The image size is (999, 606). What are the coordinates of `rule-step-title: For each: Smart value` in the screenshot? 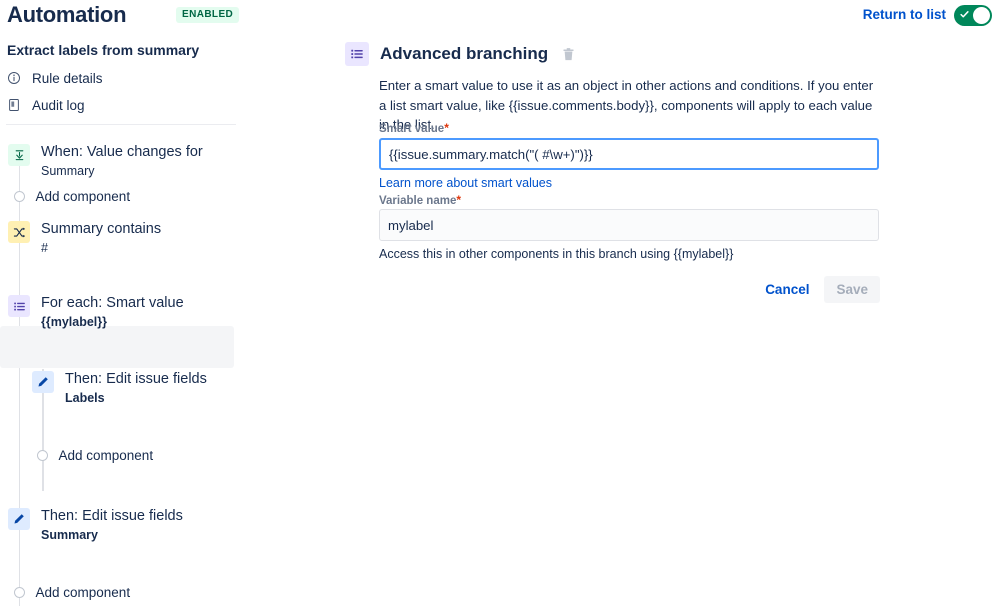 It's located at (112, 303).